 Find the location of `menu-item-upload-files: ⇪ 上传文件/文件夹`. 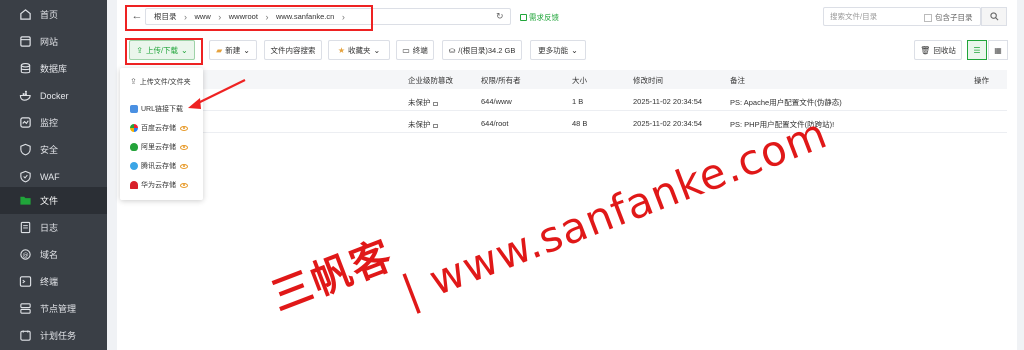

menu-item-upload-files: ⇪ 上传文件/文件夹 is located at coordinates (160, 82).